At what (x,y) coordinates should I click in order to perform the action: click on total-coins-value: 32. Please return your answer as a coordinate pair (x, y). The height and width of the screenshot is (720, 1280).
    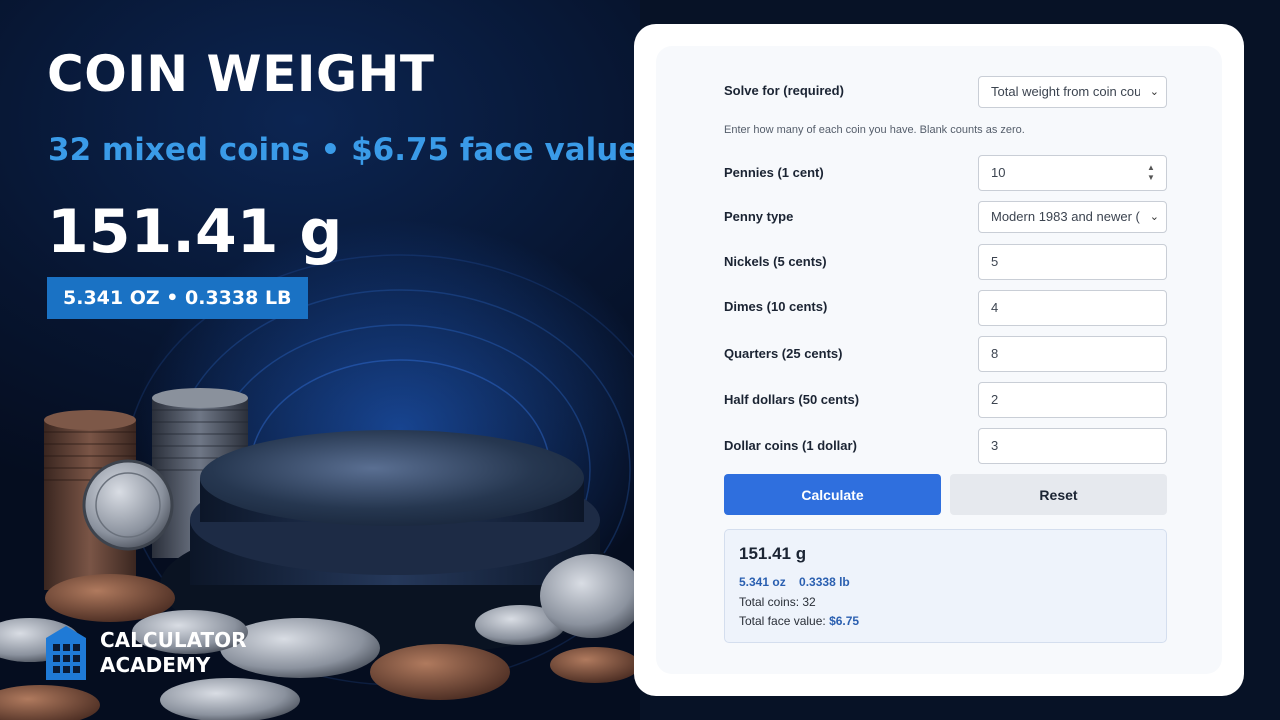
    Looking at the image, I should click on (809, 602).